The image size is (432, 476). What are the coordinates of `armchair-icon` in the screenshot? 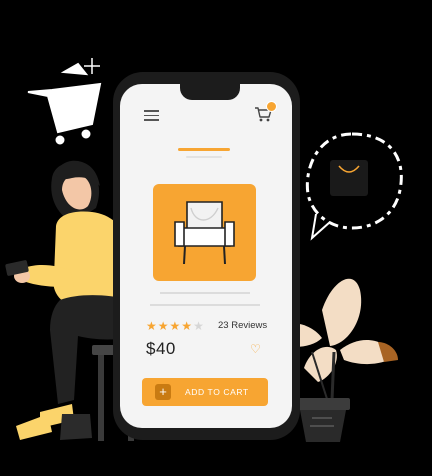 It's located at (204, 233).